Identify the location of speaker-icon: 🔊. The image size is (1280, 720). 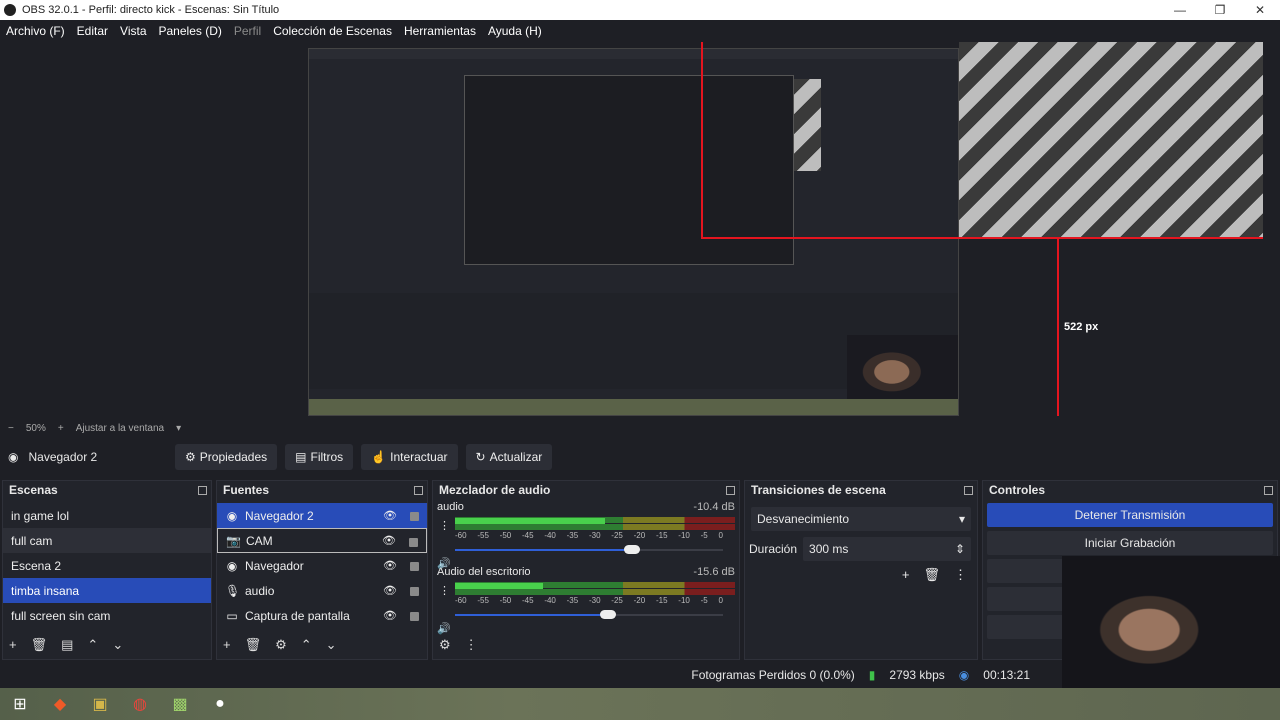
(444, 628).